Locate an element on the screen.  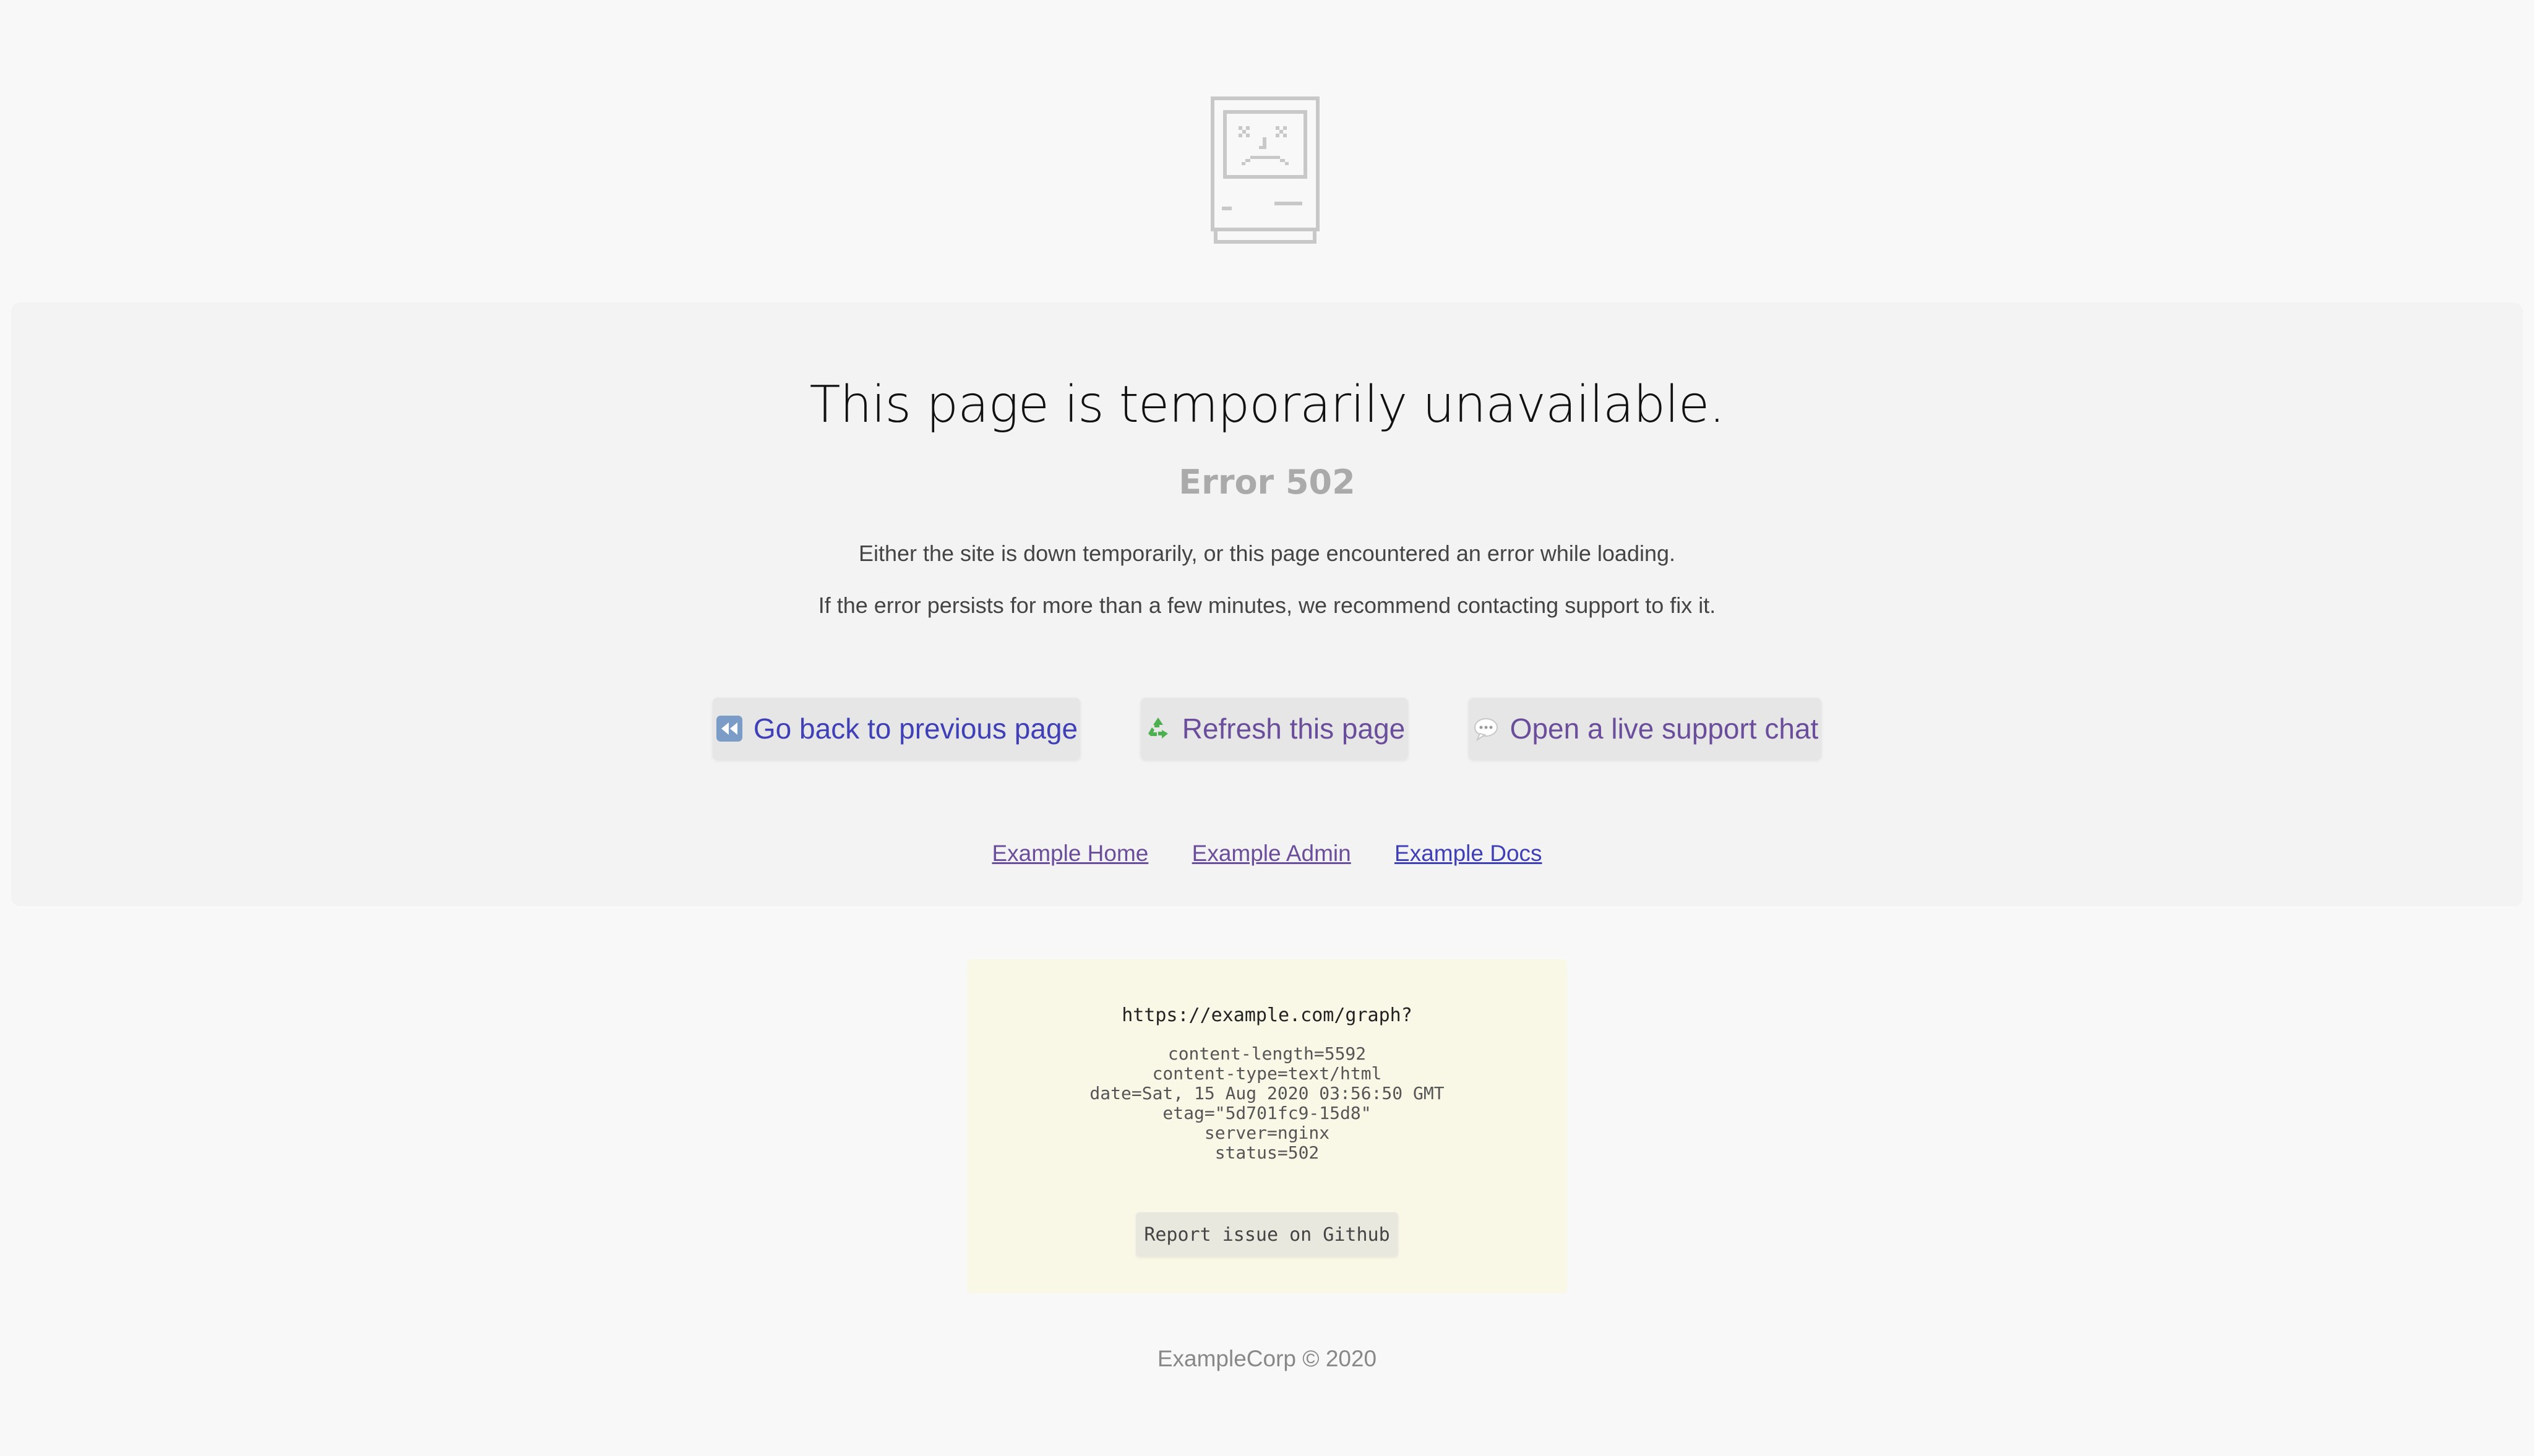
error-code: Error 502 is located at coordinates (1267, 482).